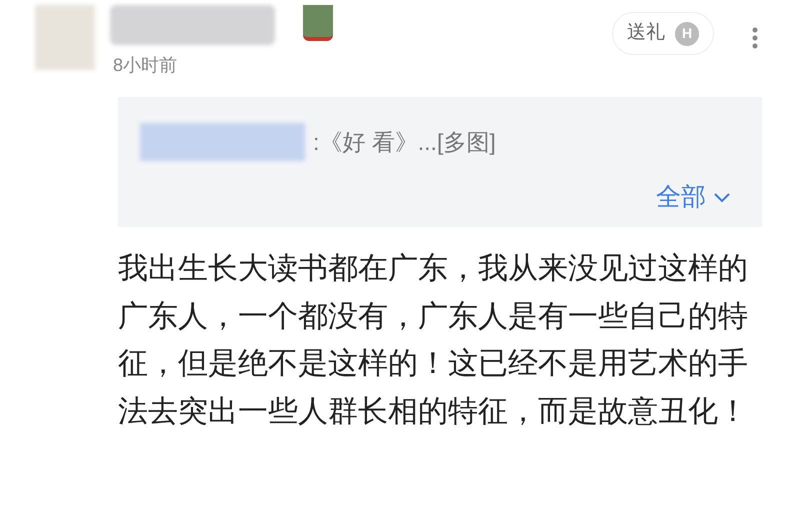  What do you see at coordinates (318, 23) in the screenshot?
I see `badge-icon` at bounding box center [318, 23].